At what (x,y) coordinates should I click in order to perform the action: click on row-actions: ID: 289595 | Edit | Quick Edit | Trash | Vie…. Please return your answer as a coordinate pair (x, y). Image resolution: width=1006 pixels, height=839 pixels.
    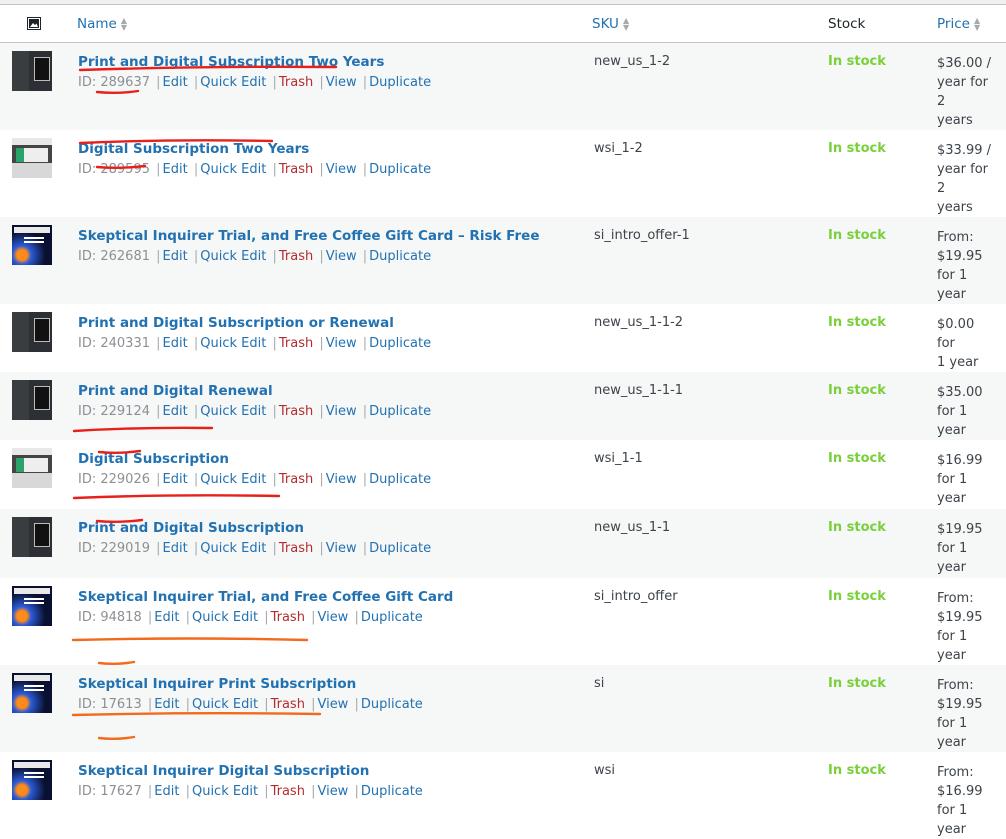
    Looking at the image, I should click on (330, 169).